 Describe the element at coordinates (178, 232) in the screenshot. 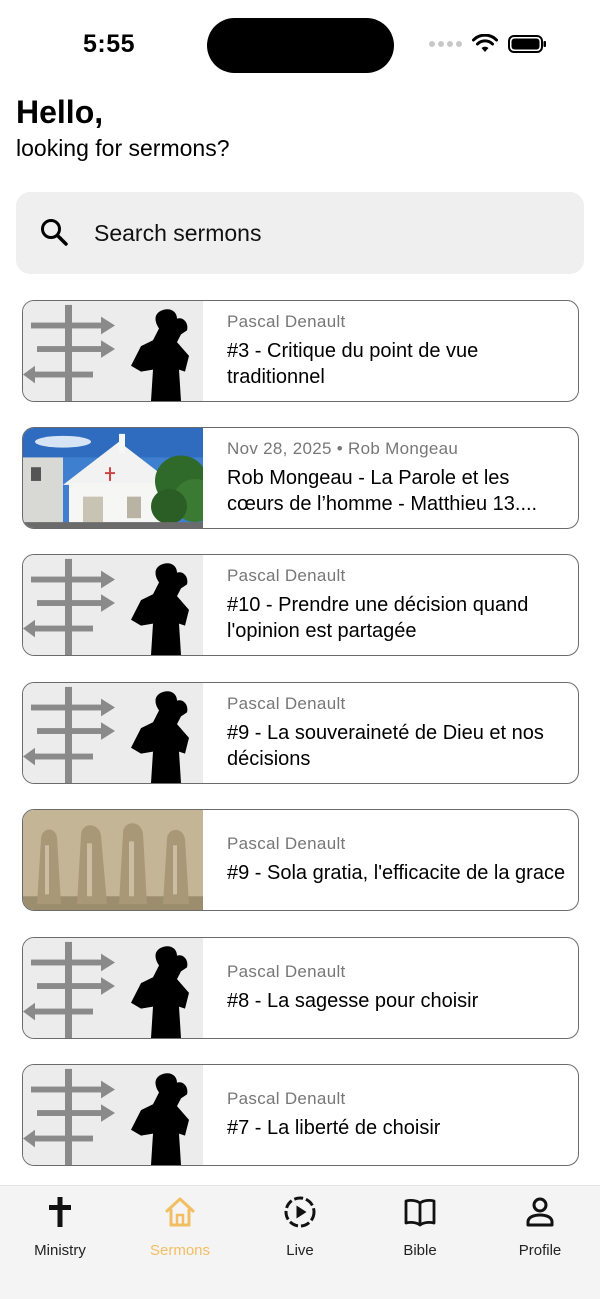

I see `search-placeholder: Search sermons` at that location.